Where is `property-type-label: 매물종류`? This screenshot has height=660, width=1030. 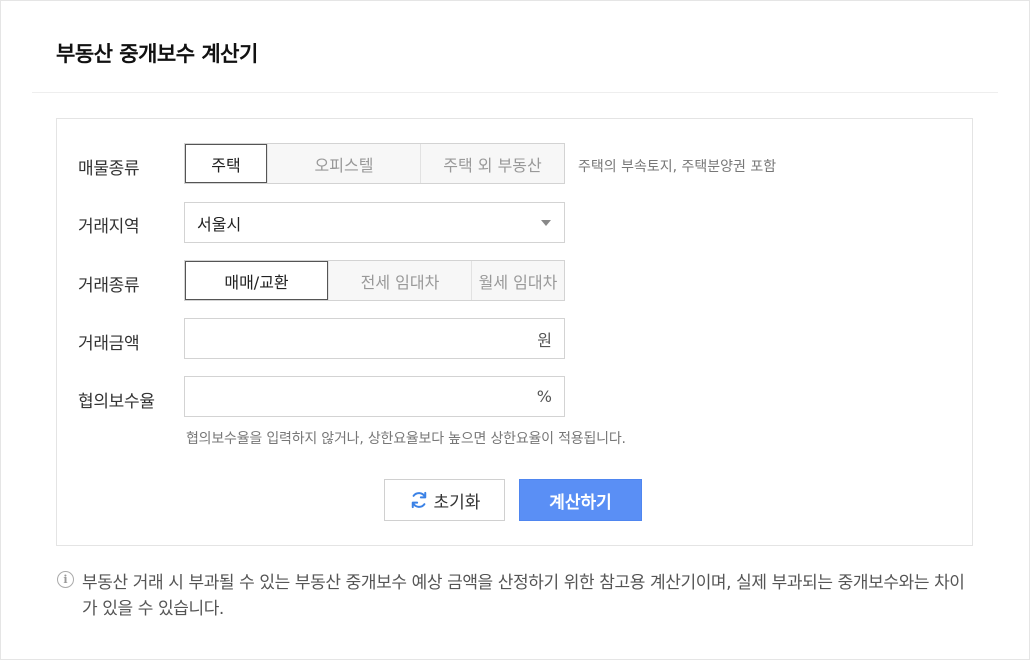 property-type-label: 매물종류 is located at coordinates (109, 169).